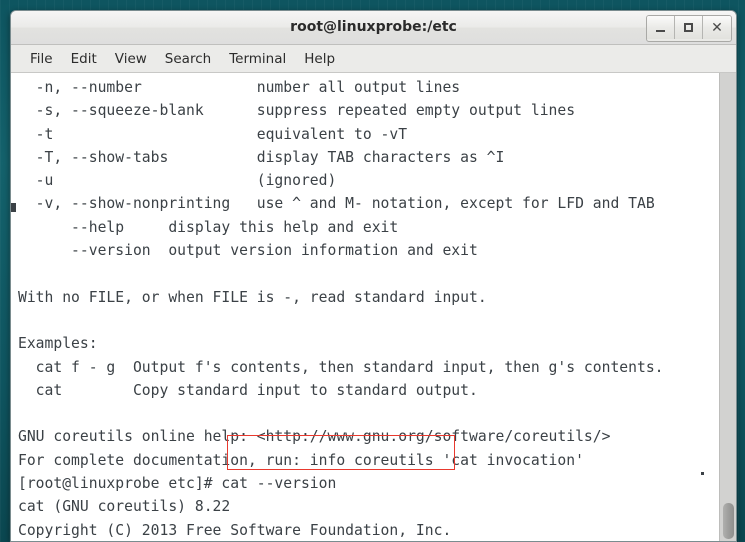  Describe the element at coordinates (13, 207) in the screenshot. I see `selection-artifact` at that location.